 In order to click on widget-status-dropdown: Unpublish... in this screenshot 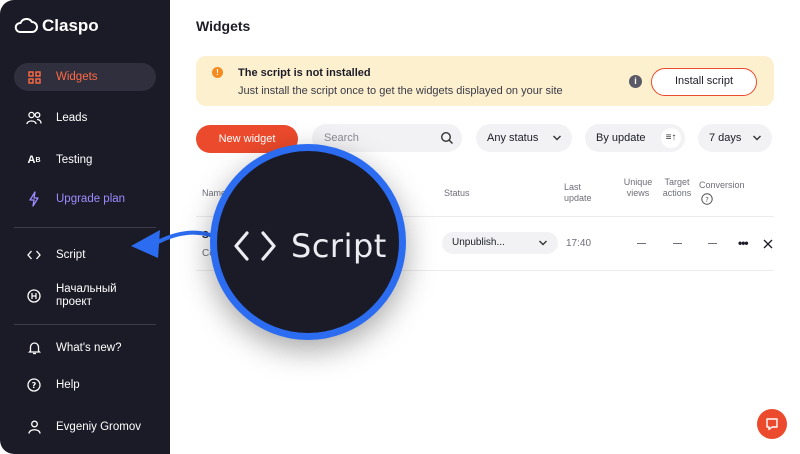, I will do `click(500, 243)`.